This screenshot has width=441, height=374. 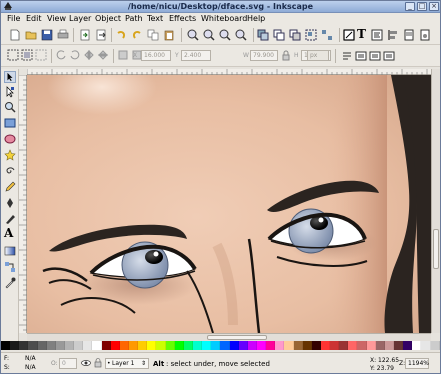 What do you see at coordinates (295, 35) in the screenshot?
I see `unlink-clone-icon` at bounding box center [295, 35].